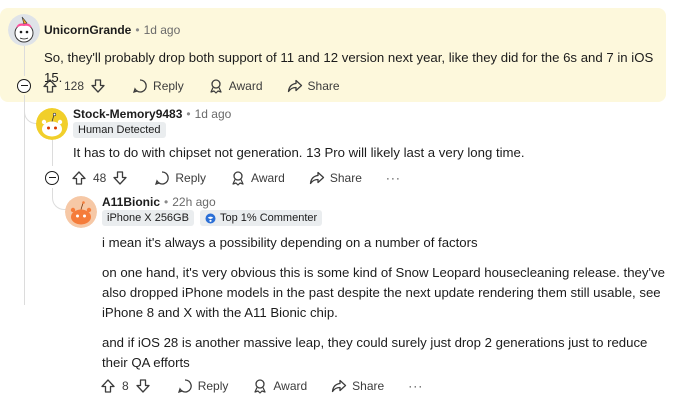  What do you see at coordinates (127, 114) in the screenshot?
I see `author-name: Stock-Memory9483` at bounding box center [127, 114].